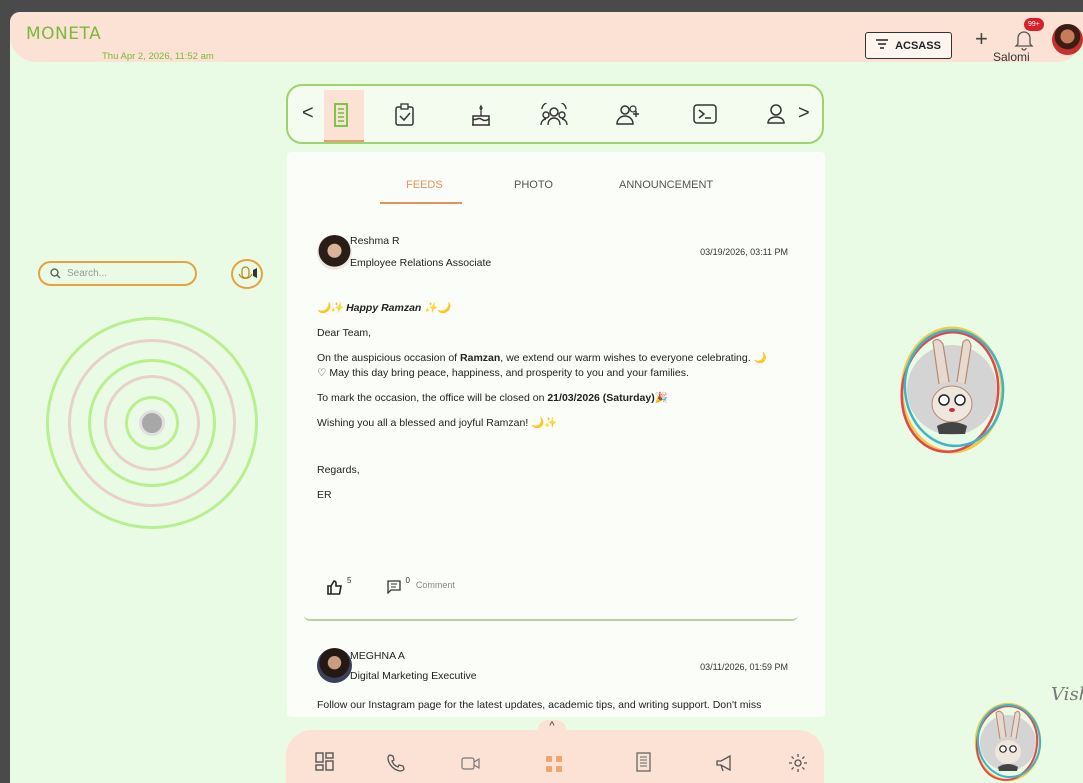  I want to click on thumbs-up-icon, so click(334, 587).